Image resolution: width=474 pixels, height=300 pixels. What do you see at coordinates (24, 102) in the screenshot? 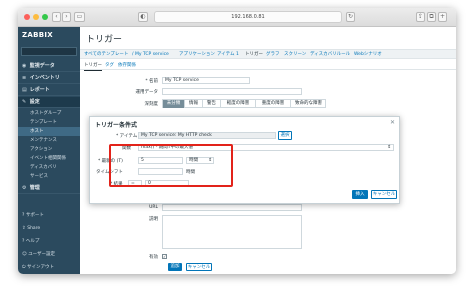
I see `wrench-icon: ✎` at bounding box center [24, 102].